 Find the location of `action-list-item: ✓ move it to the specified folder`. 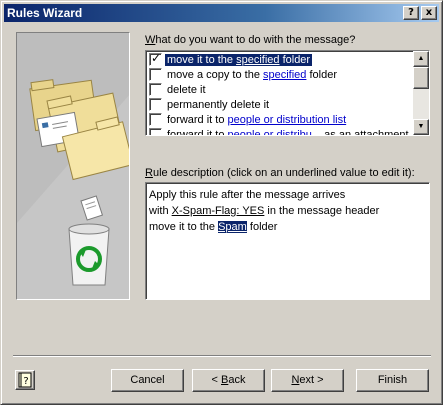

action-list-item: ✓ move it to the specified folder is located at coordinates (281, 59).